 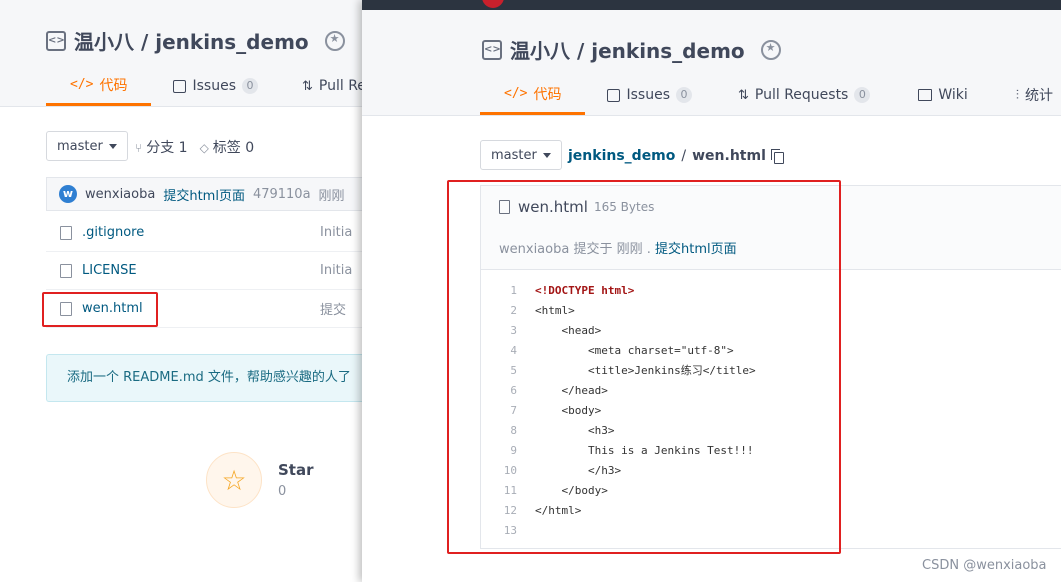 I want to click on code-line: 7 <body>, so click(x=771, y=410).